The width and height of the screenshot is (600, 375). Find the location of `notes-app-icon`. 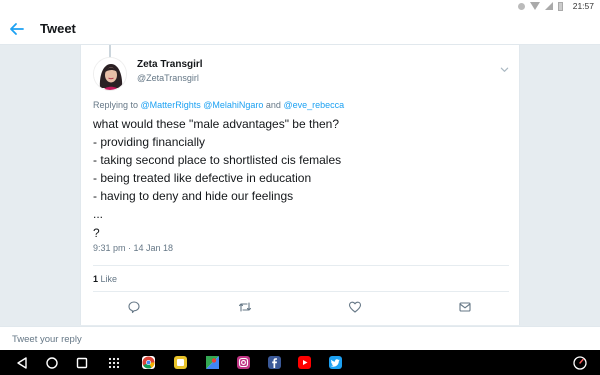

notes-app-icon is located at coordinates (180, 362).